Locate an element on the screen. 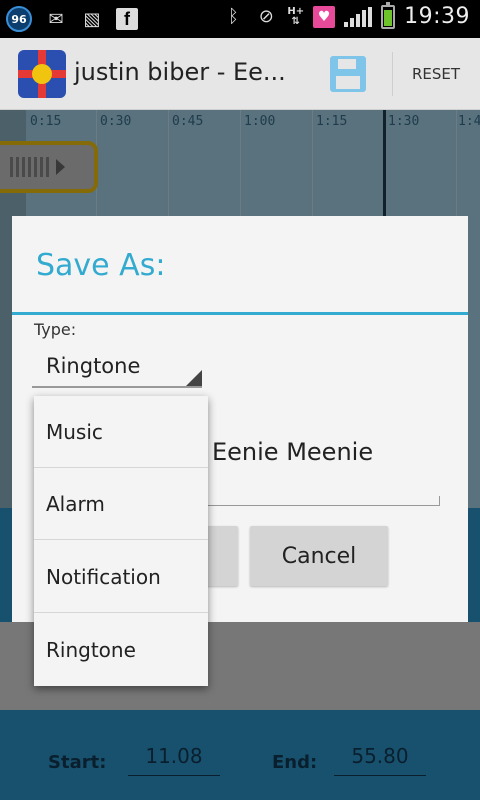  action-bar-divider is located at coordinates (392, 74).